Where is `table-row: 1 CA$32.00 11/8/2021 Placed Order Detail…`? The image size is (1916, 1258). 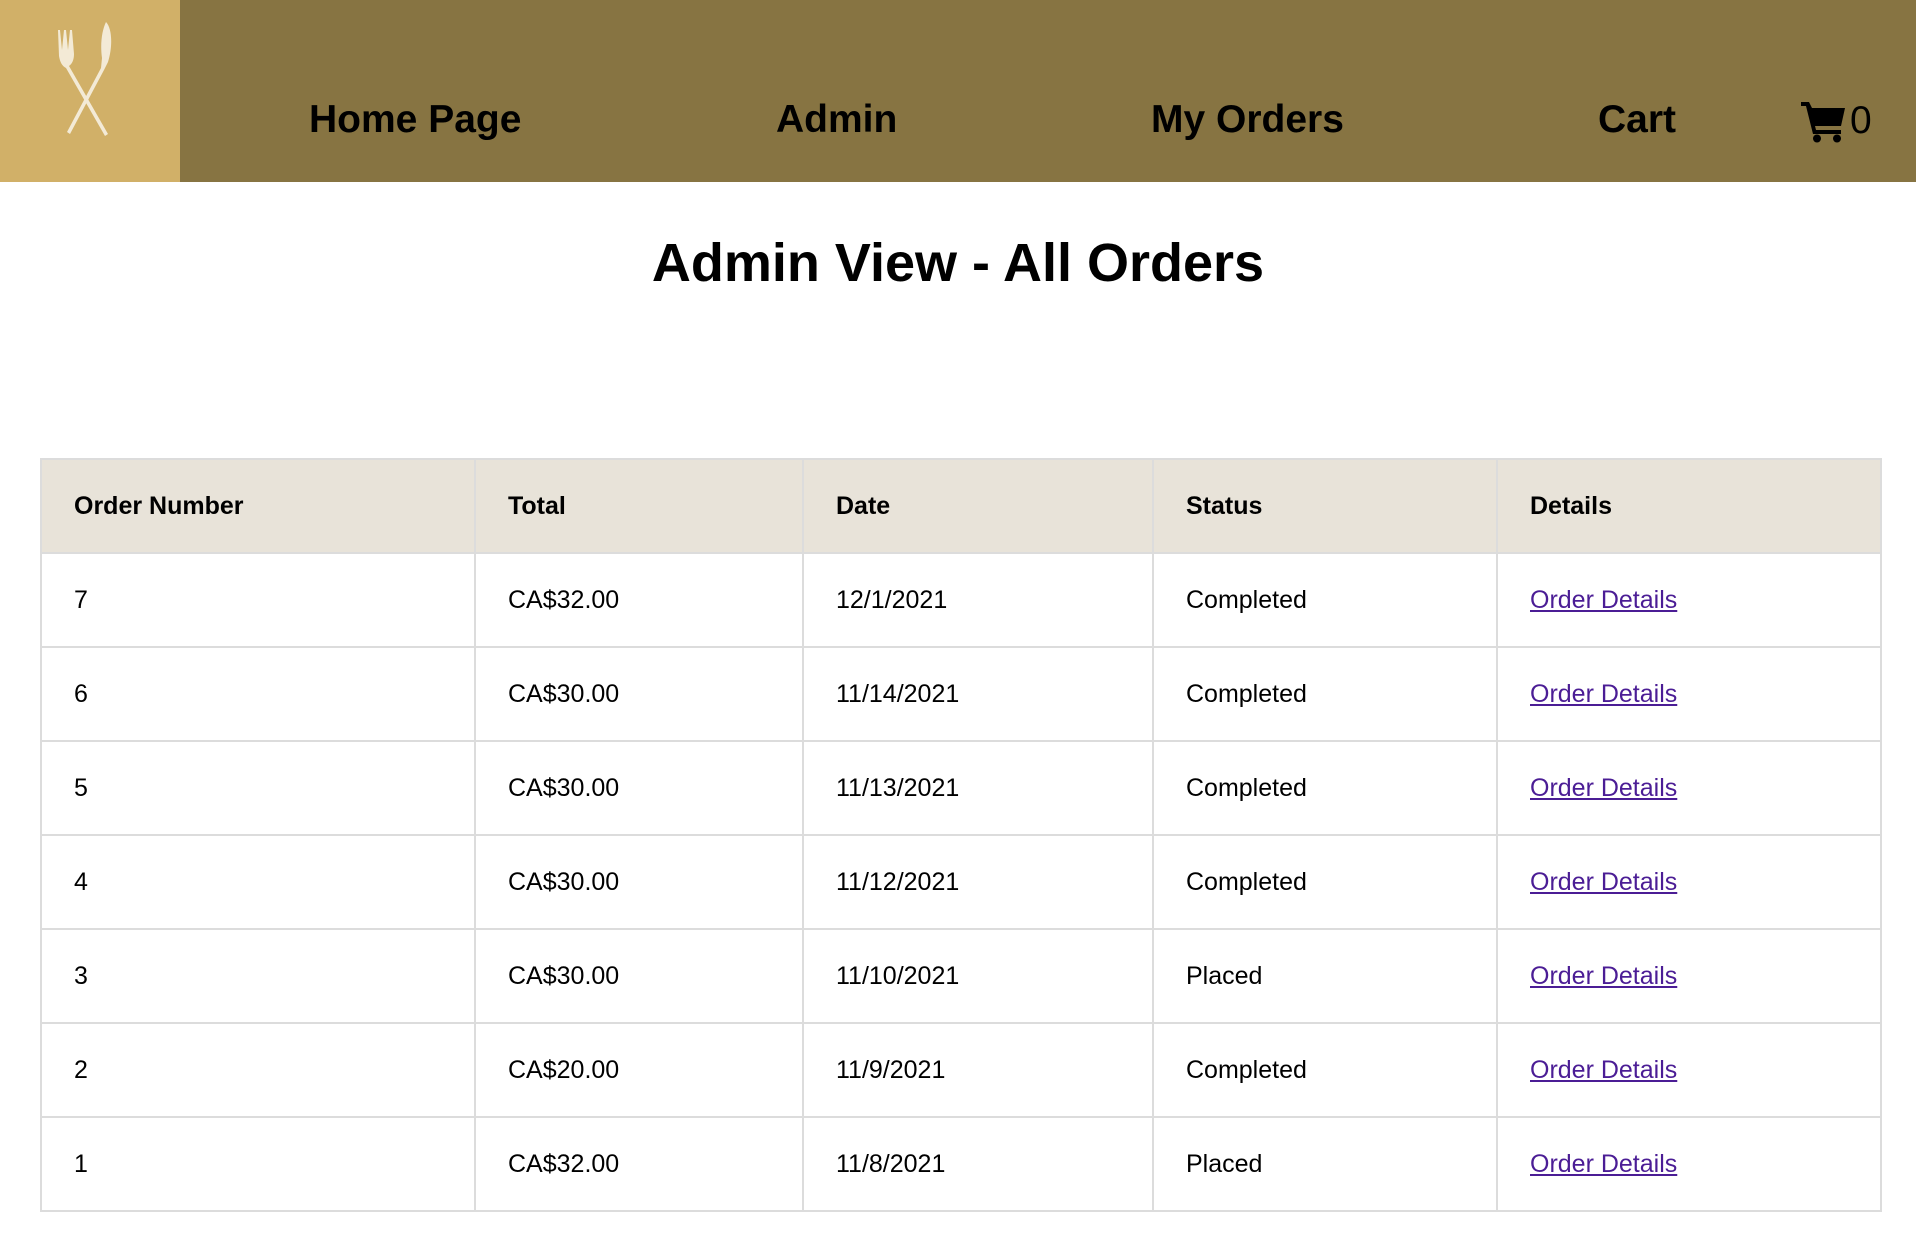
table-row: 1 CA$32.00 11/8/2021 Placed Order Detail… is located at coordinates (961, 1164).